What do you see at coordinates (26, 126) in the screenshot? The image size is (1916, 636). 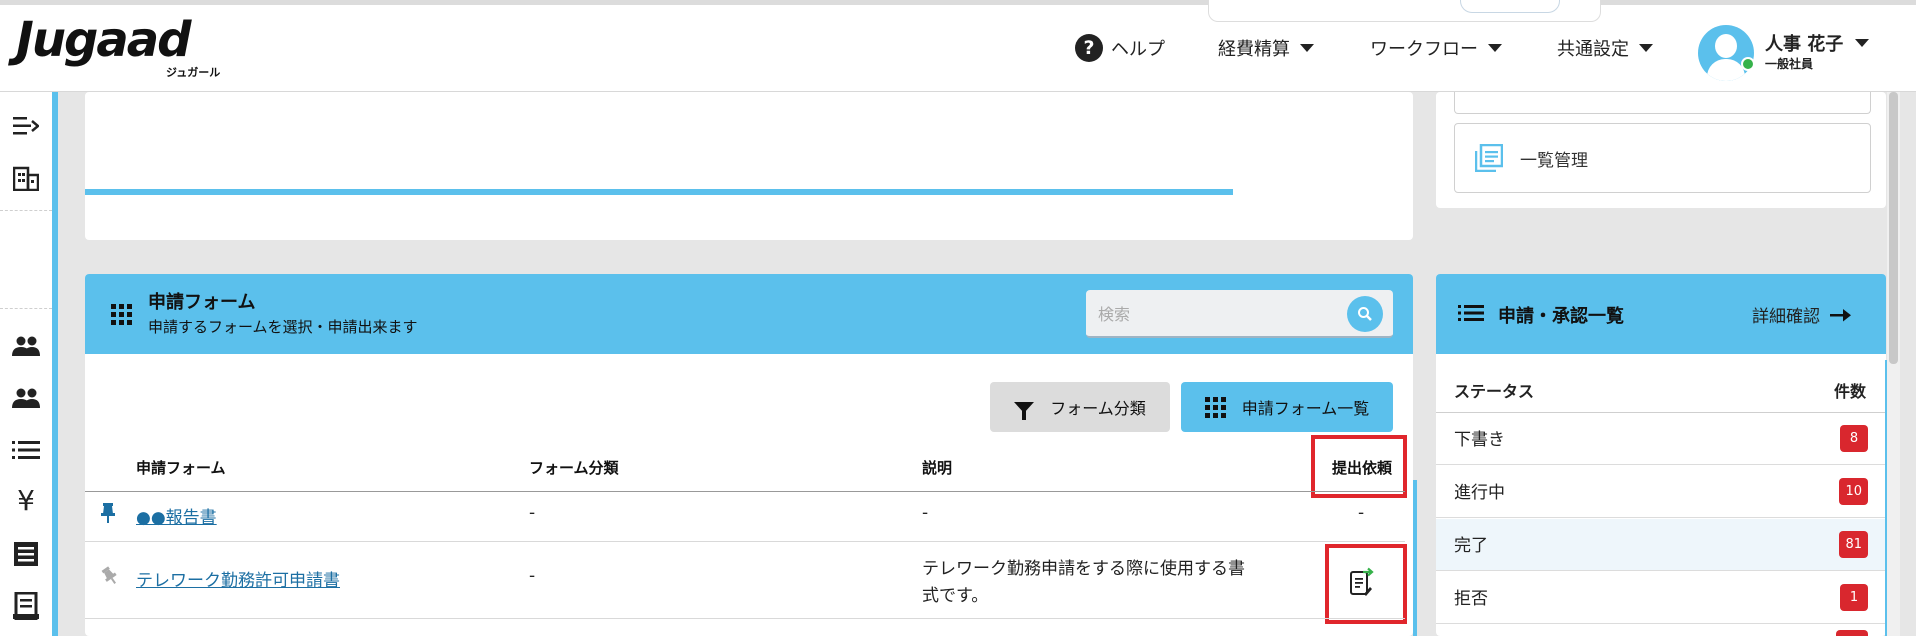 I see `collapse-icon` at bounding box center [26, 126].